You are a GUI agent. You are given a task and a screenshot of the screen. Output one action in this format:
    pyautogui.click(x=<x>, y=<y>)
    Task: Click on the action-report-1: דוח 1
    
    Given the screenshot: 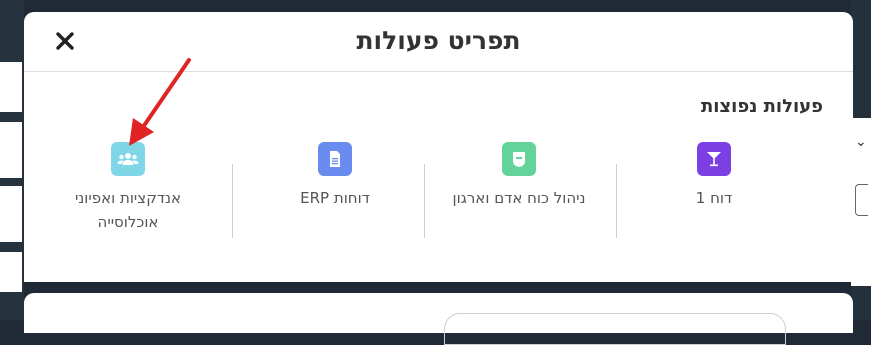 What is the action you would take?
    pyautogui.click(x=714, y=176)
    